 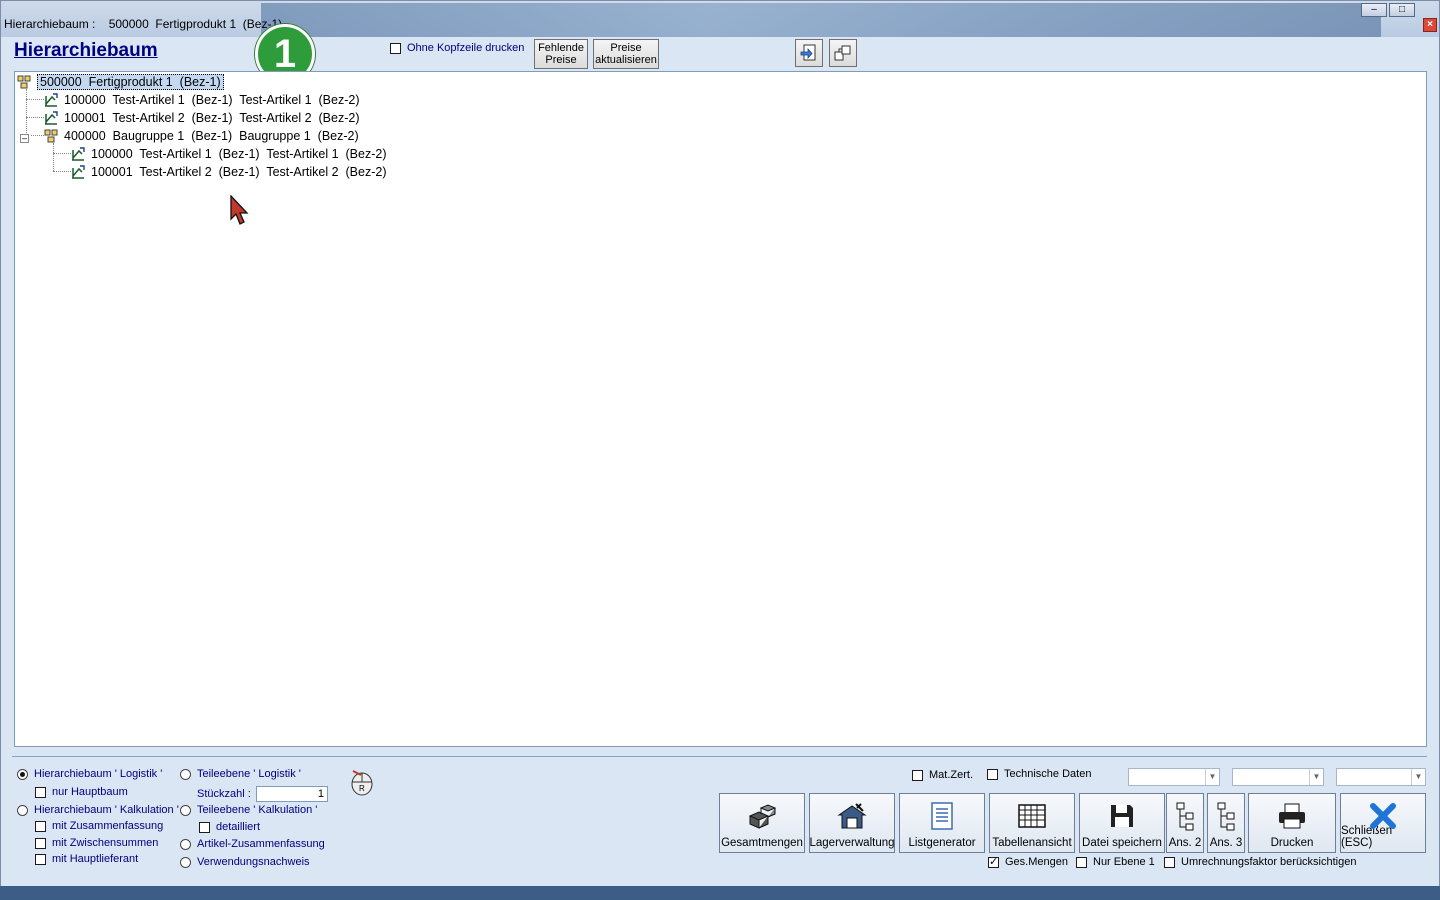 What do you see at coordinates (1185, 816) in the screenshot?
I see `tree-structure-icon` at bounding box center [1185, 816].